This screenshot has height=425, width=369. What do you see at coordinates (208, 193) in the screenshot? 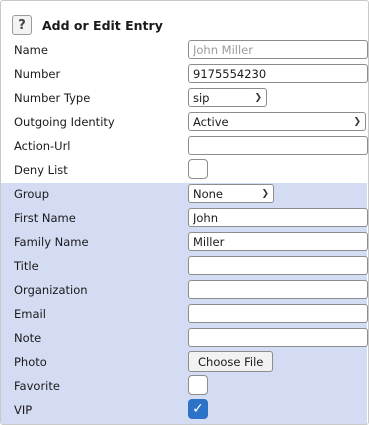
I see `group-value: None` at bounding box center [208, 193].